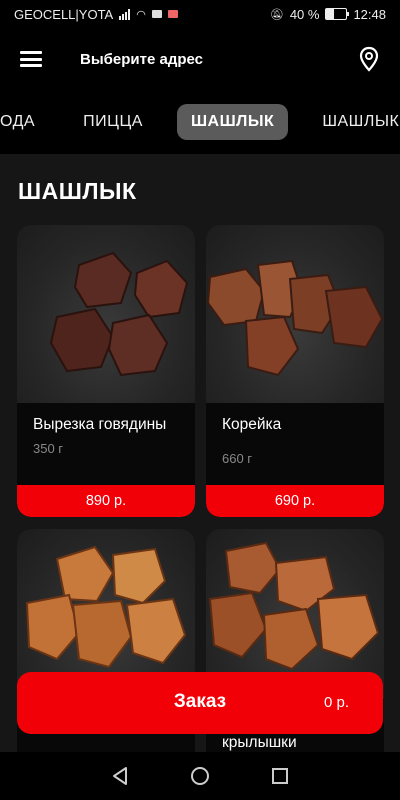 The height and width of the screenshot is (800, 400). Describe the element at coordinates (125, 14) in the screenshot. I see `signal-icon` at that location.